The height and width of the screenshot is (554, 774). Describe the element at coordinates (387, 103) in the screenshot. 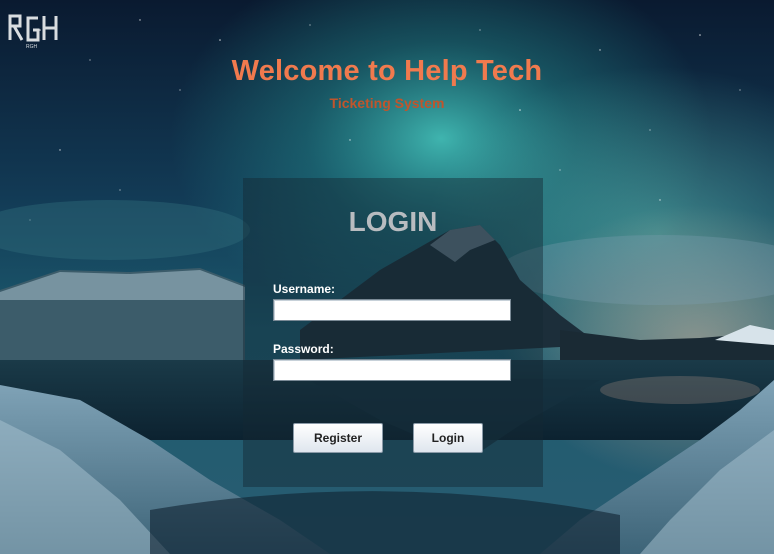

I see `page-subtitle: Ticketing System` at that location.